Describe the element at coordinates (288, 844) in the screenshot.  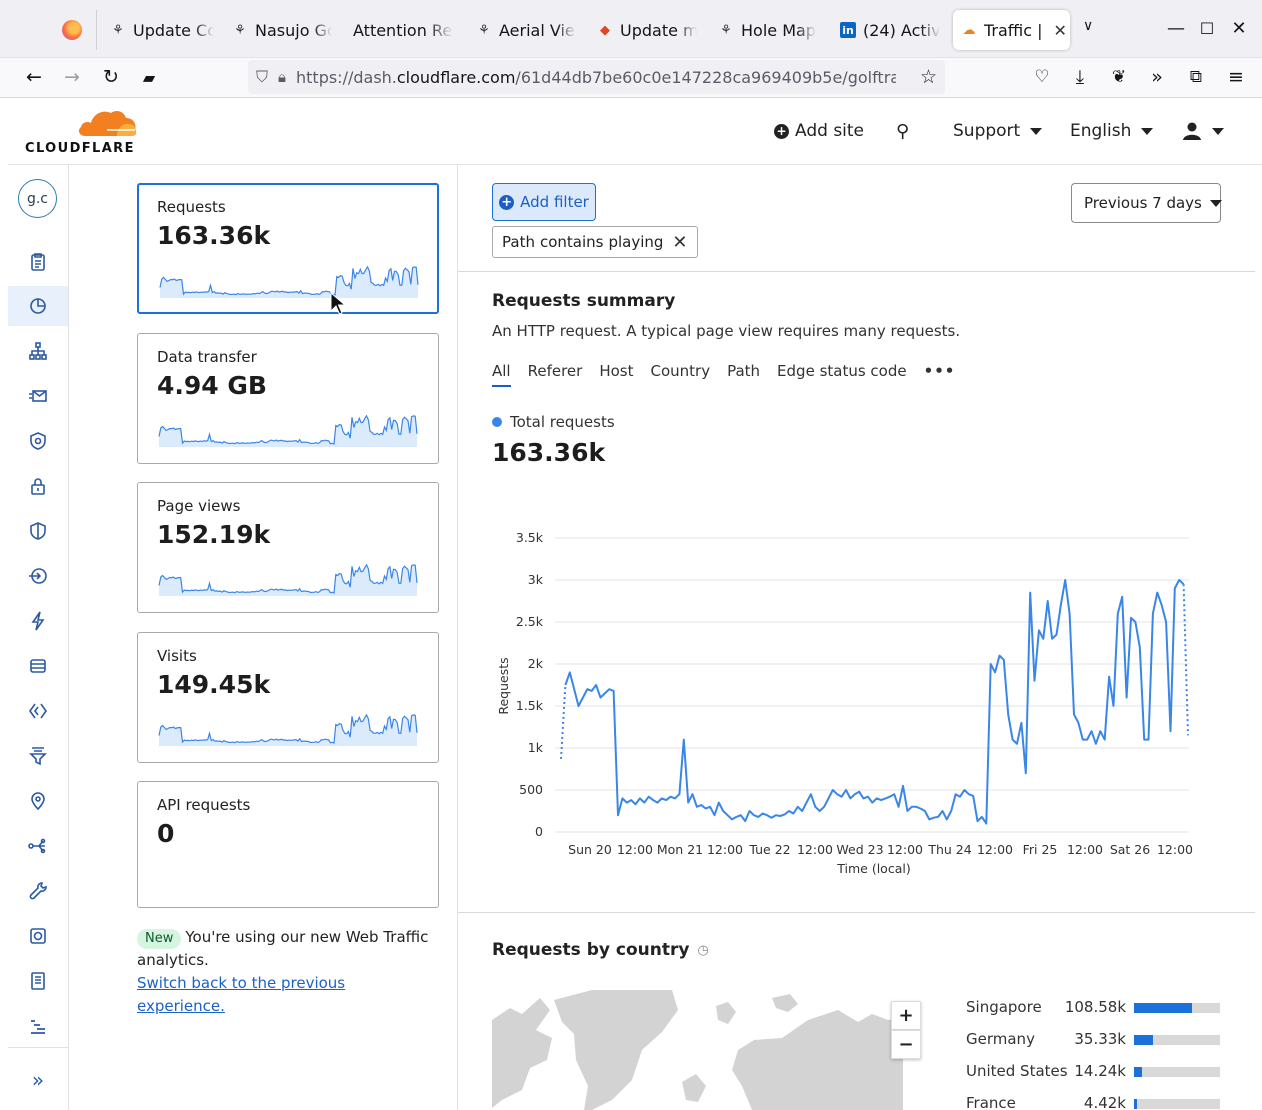
I see `metric-card-api-requests: API requests 0` at that location.